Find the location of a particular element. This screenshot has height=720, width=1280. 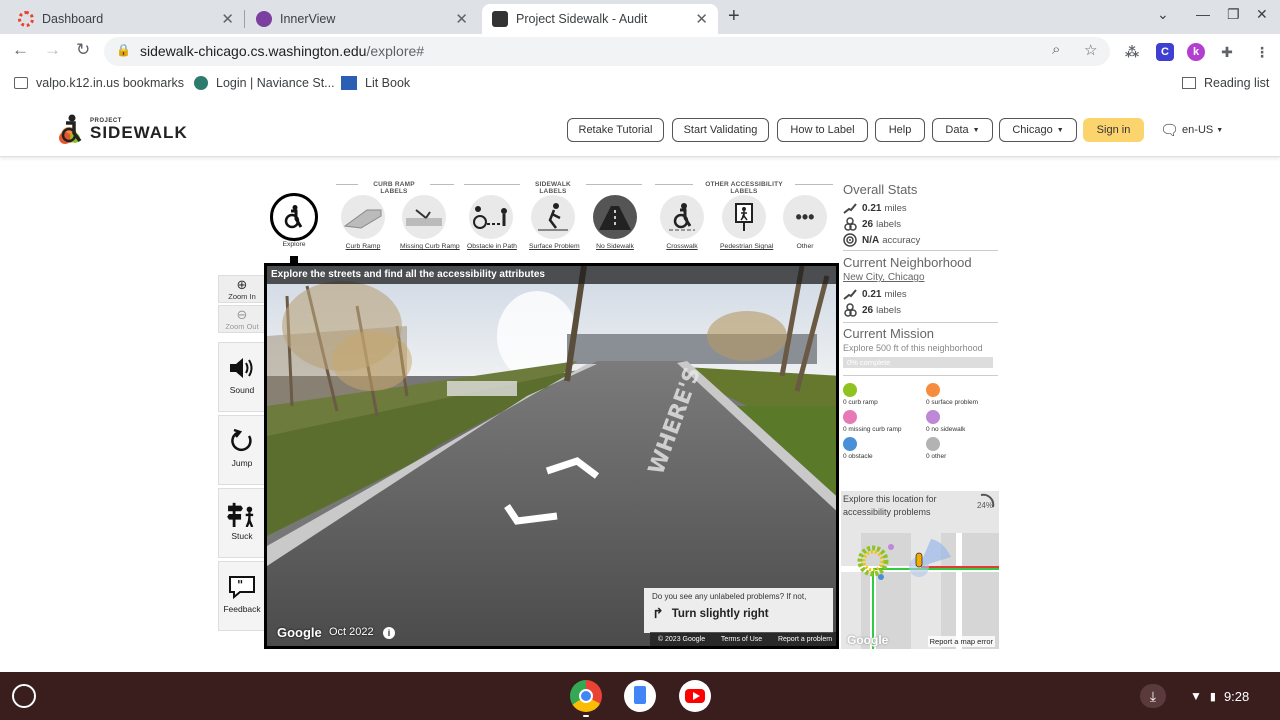

no-sidewalk-tool: No Sidewalk is located at coordinates (615, 222).